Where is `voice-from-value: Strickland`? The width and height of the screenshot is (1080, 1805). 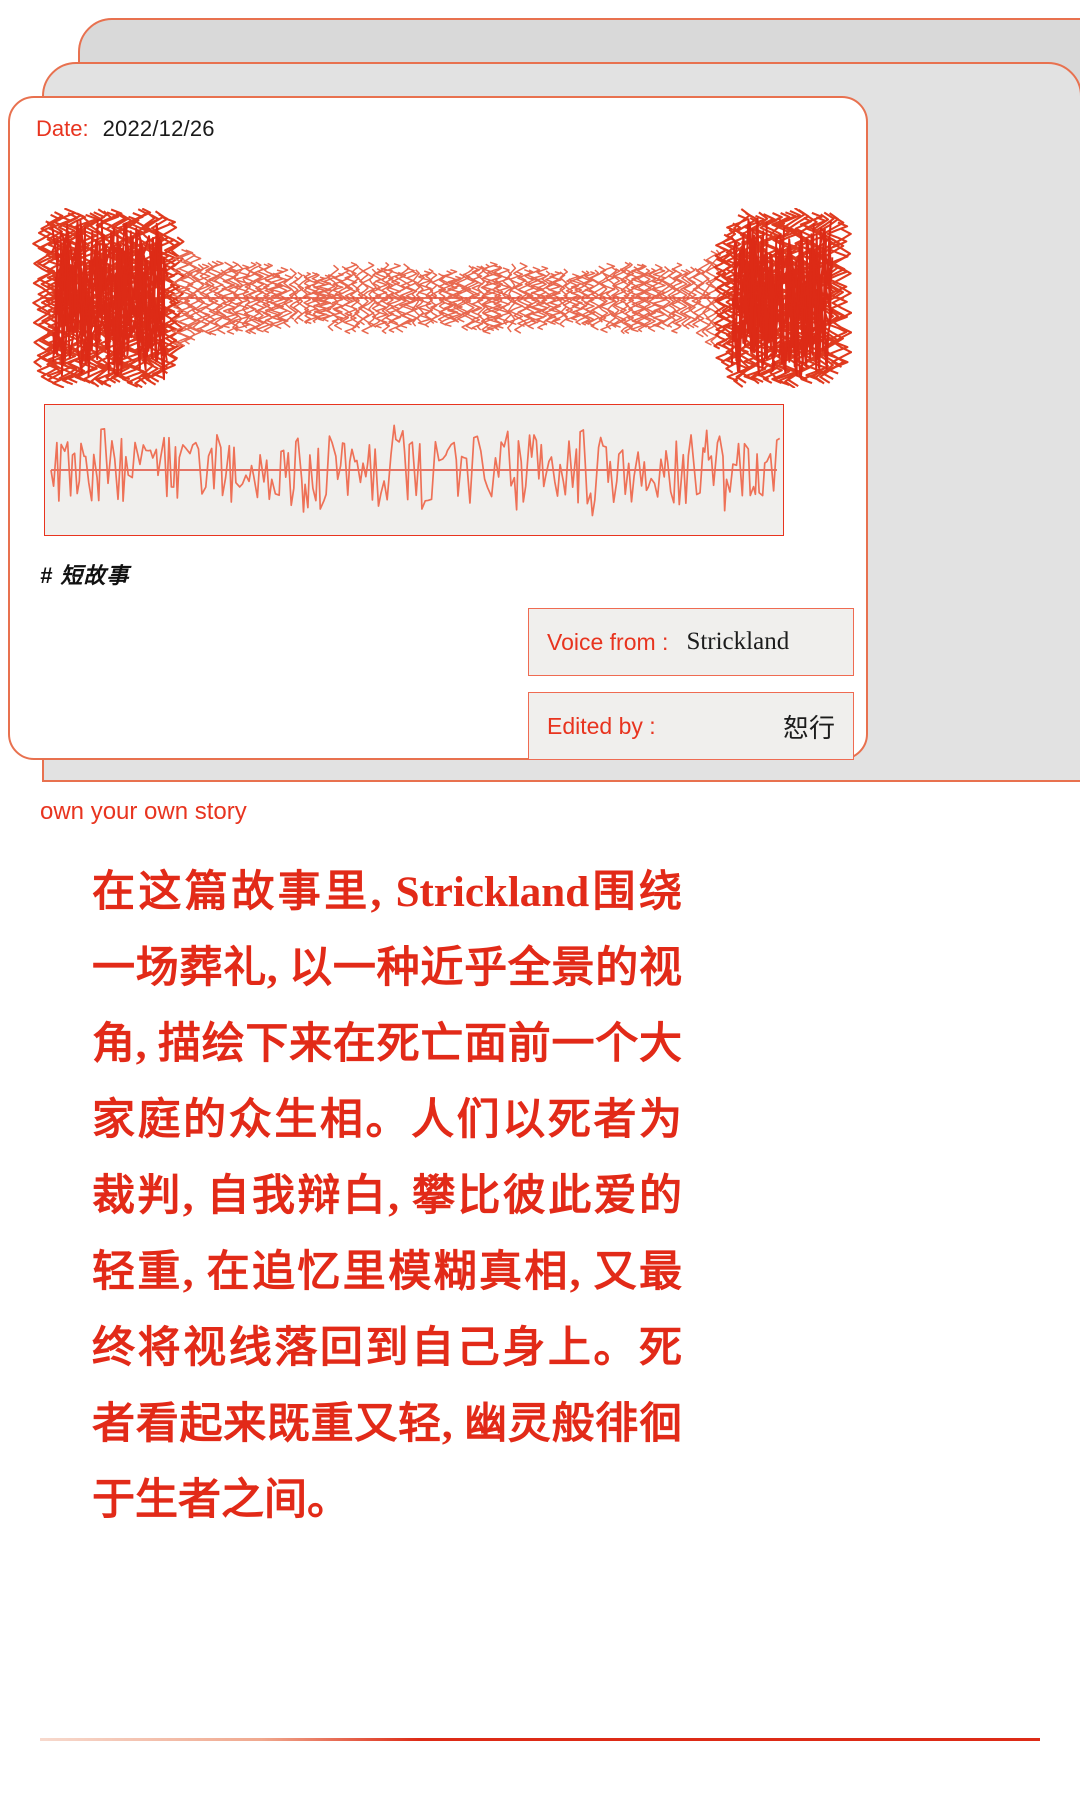 voice-from-value: Strickland is located at coordinates (738, 641).